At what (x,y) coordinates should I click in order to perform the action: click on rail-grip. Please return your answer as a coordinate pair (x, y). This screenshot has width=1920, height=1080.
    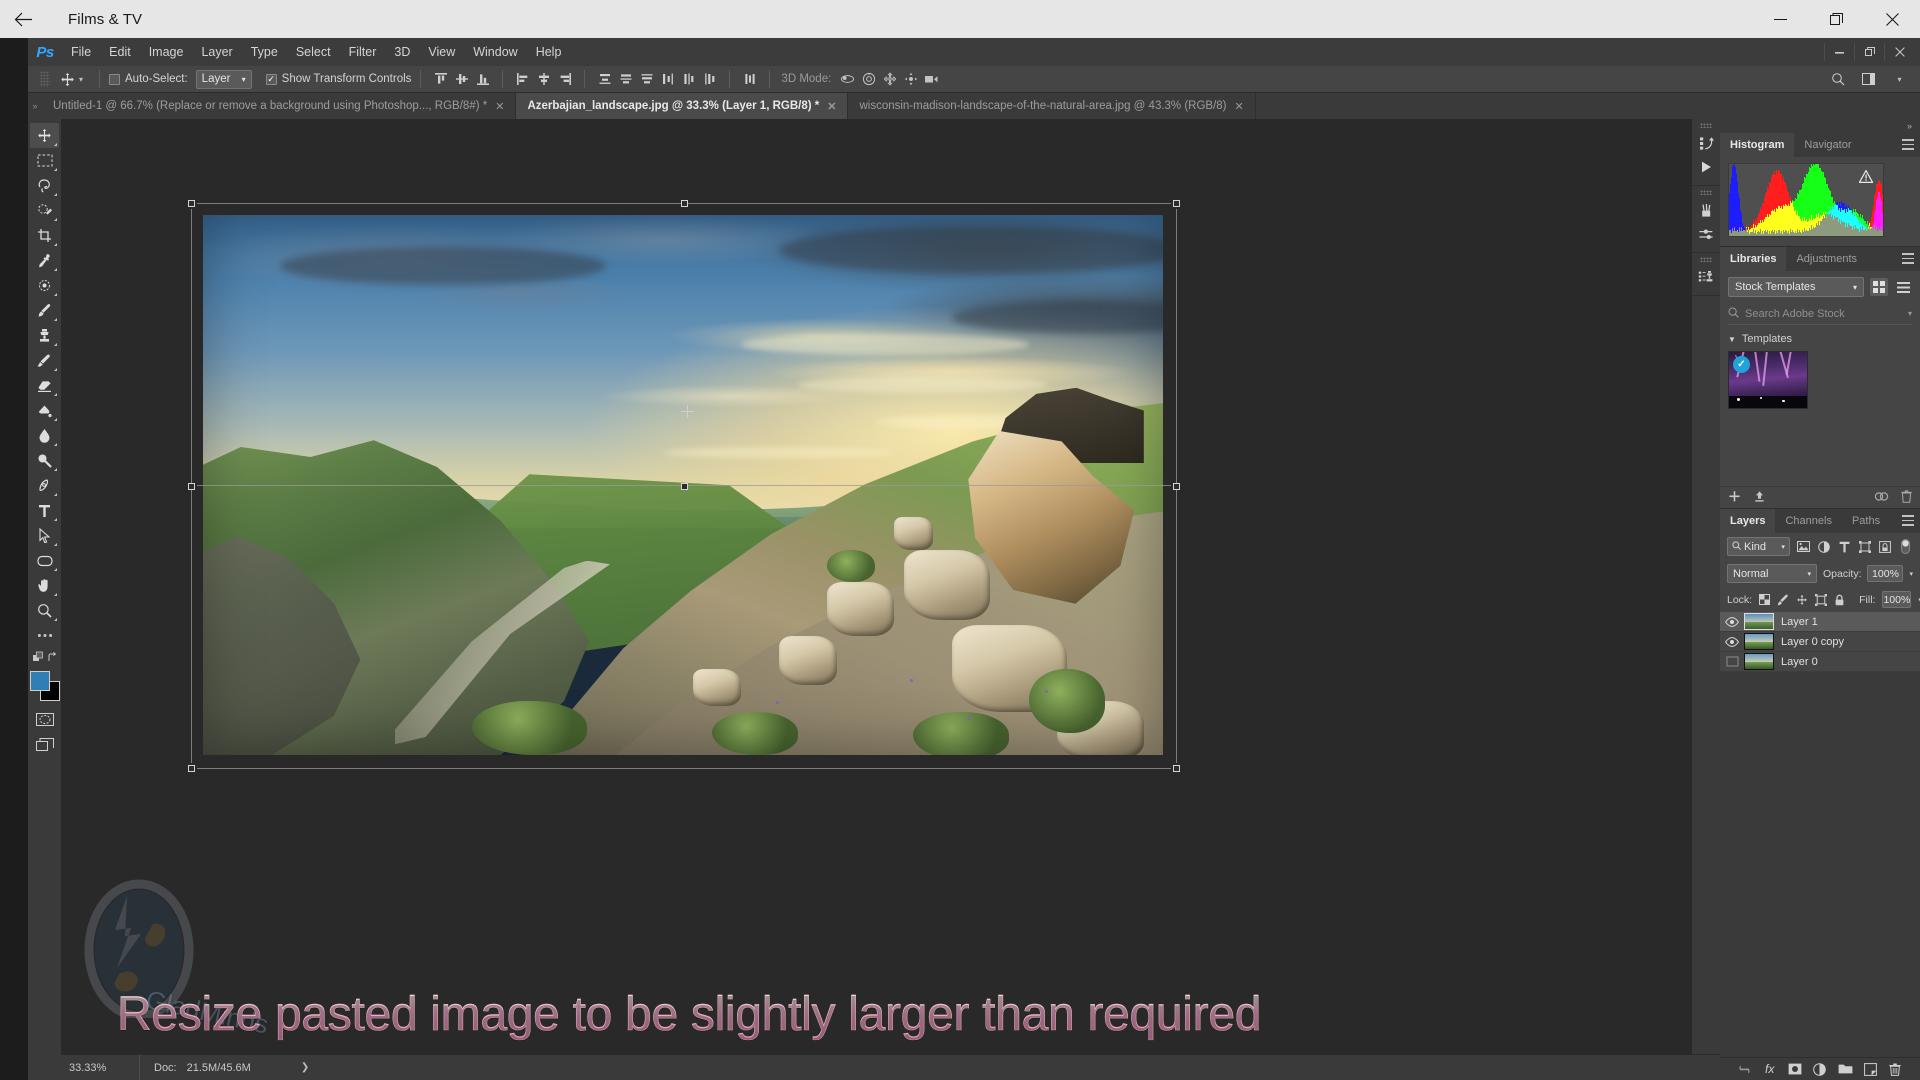
    Looking at the image, I should click on (1706, 192).